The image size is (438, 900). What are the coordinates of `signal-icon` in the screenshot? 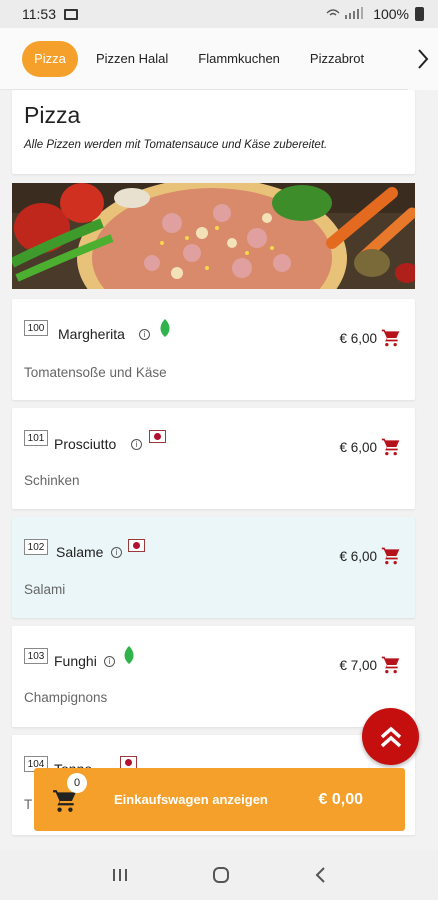 It's located at (347, 14).